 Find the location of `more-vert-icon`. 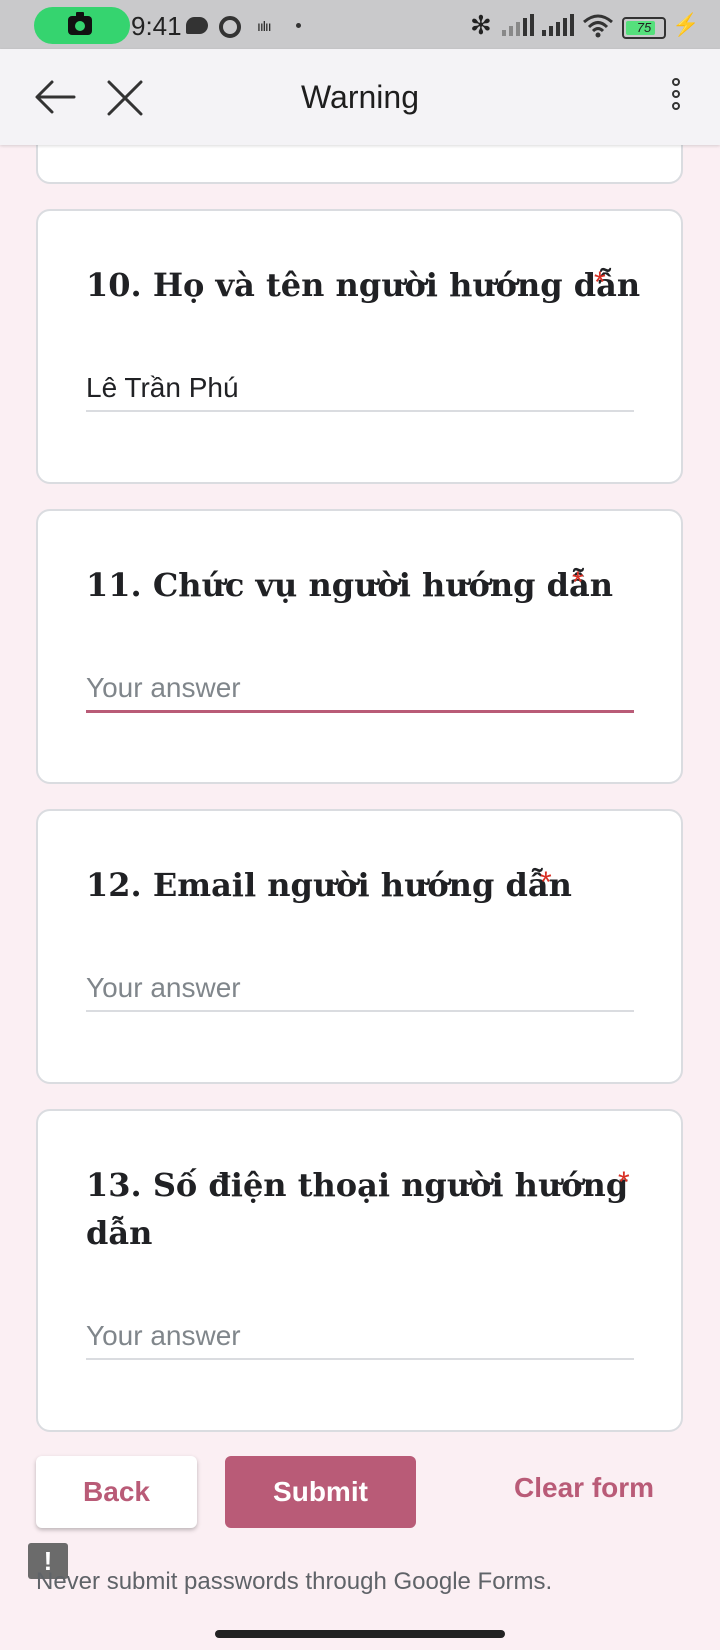

more-vert-icon is located at coordinates (676, 97).